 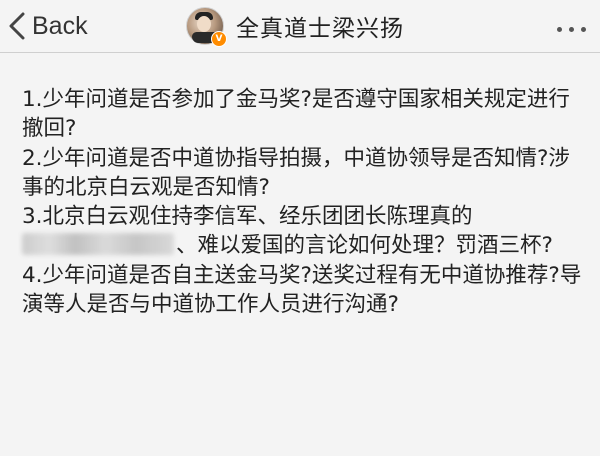 I want to click on post-paragraph-2: 2.少年问道是否中道协指导拍摄，中道协领导是否知情?涉事的北京白云观是否知情?, so click(x=296, y=172).